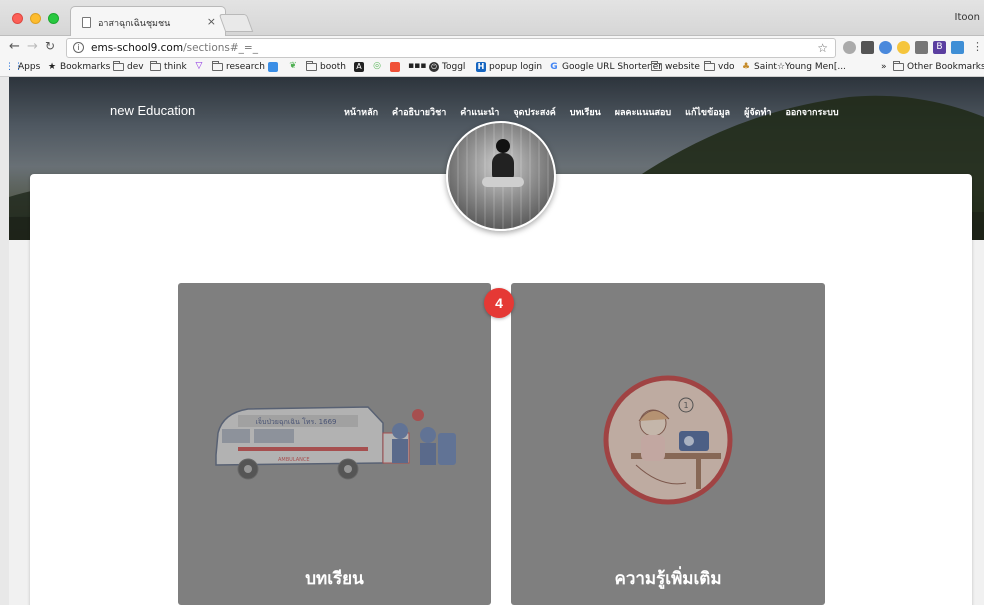 This screenshot has height=605, width=984. I want to click on bookmark-label: vdo, so click(726, 67).